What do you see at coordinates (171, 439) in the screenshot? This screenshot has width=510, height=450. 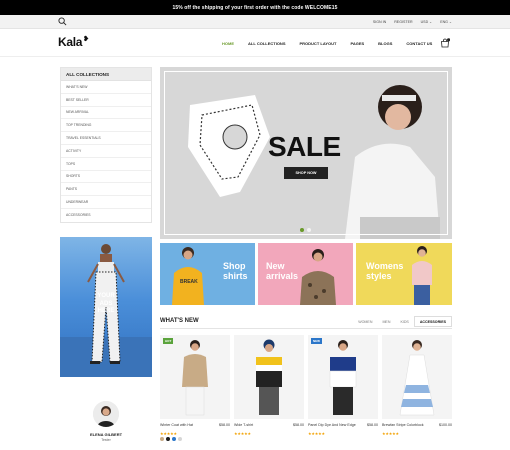 I see `color-swatches` at bounding box center [171, 439].